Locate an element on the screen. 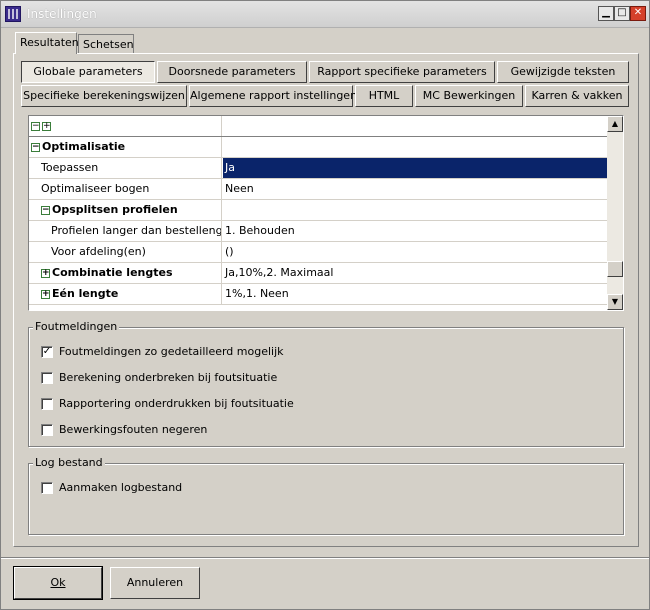 This screenshot has height=610, width=650. grid-row: Voor afdeling(en) () is located at coordinates (318, 252).